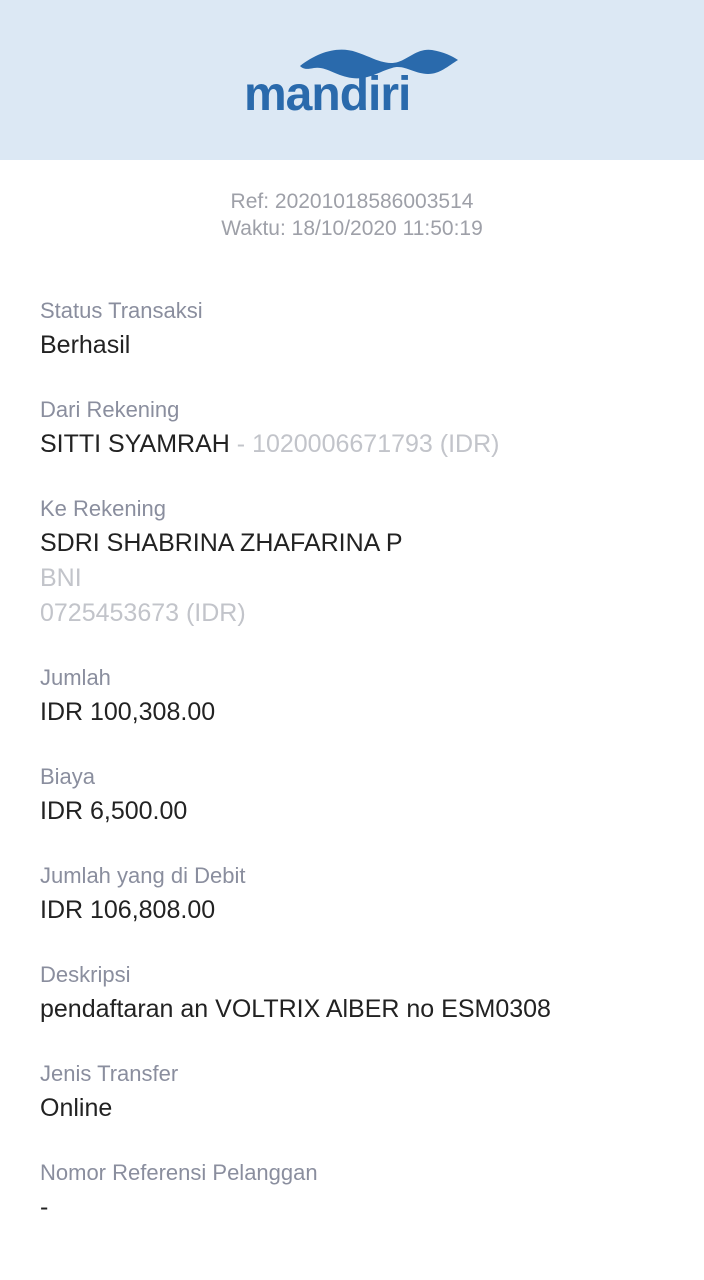 This screenshot has height=1280, width=704. What do you see at coordinates (360, 1092) in the screenshot?
I see `field-transfer-type: Jenis Transfer Online` at bounding box center [360, 1092].